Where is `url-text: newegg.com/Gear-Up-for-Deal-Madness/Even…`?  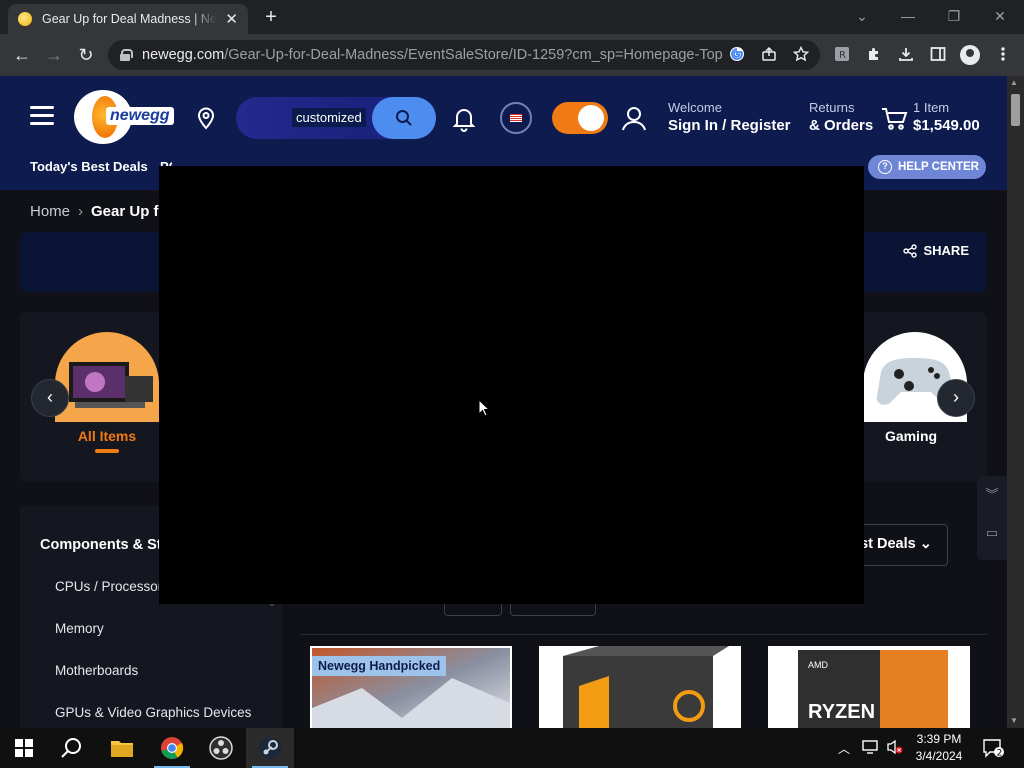
url-text: newegg.com/Gear-Up-for-Deal-Madness/Even… is located at coordinates (432, 55).